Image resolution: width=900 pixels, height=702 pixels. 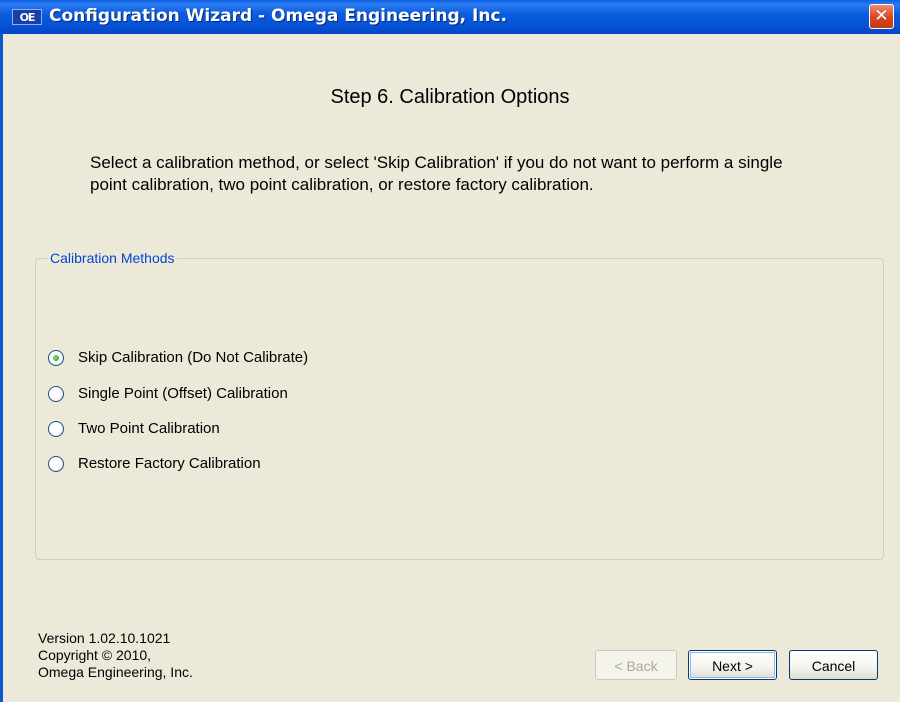 I want to click on radio-label: Restore Factory Calibration, so click(x=169, y=463).